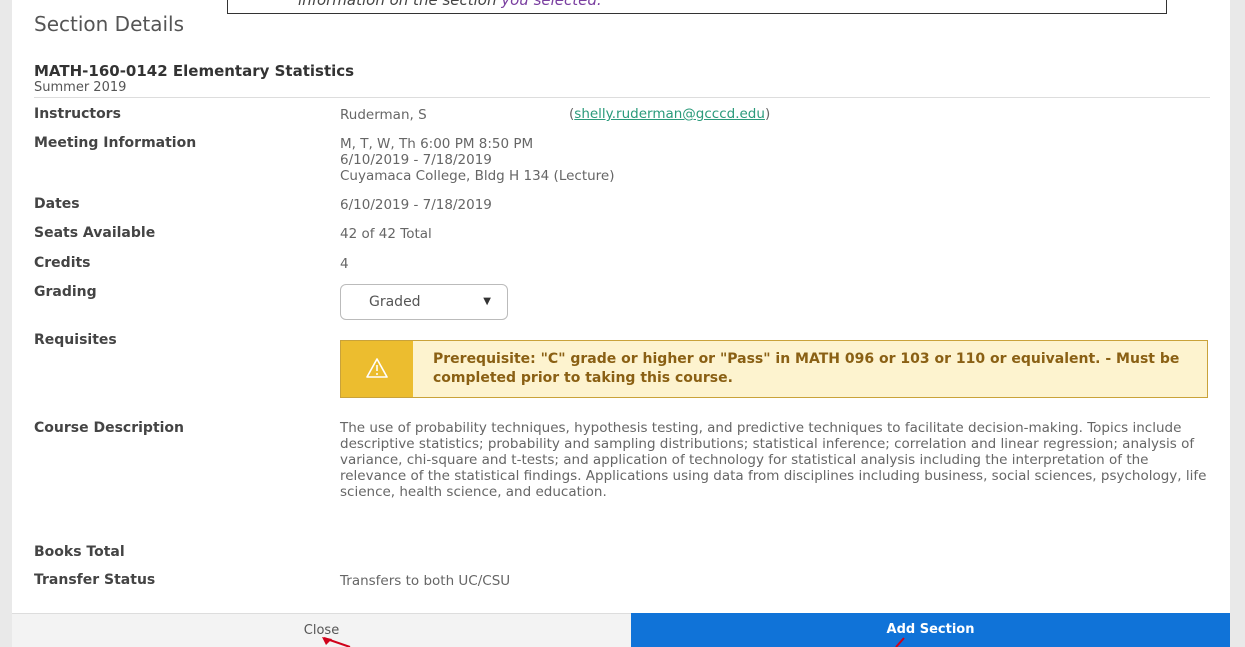 The image size is (1245, 647). Describe the element at coordinates (336, 642) in the screenshot. I see `annotation-arrow-close` at that location.